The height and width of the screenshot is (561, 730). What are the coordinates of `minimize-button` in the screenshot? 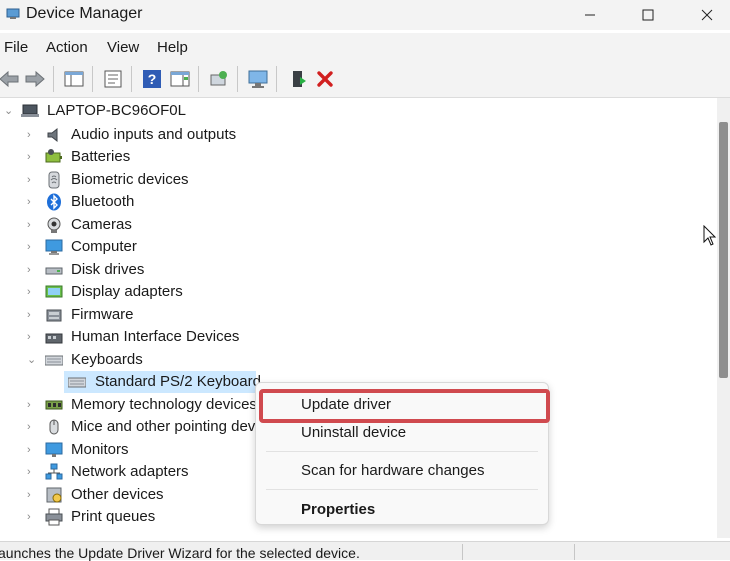 It's located at (590, 15).